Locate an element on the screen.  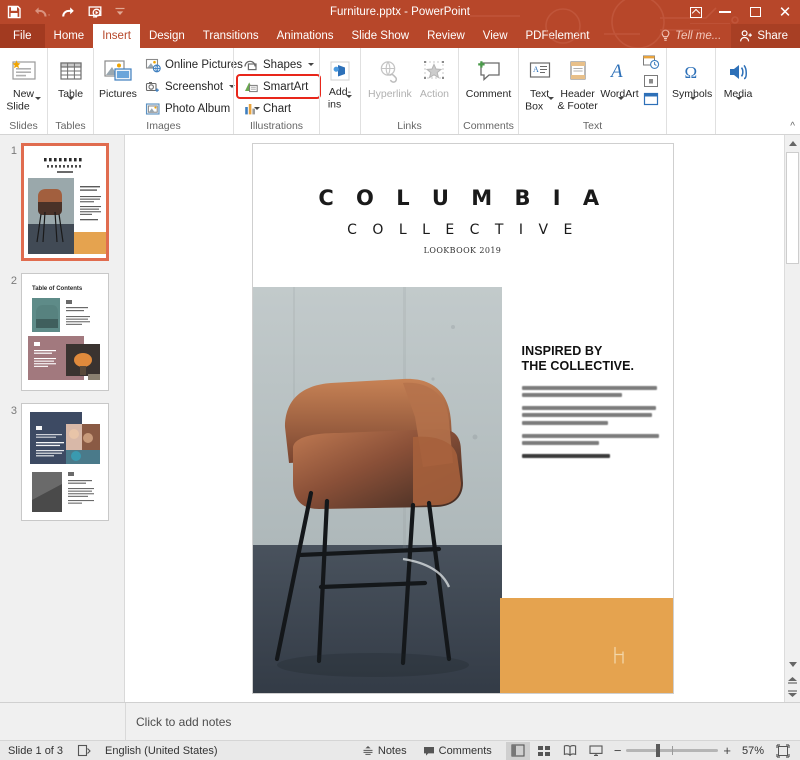
next-slide-icon is located at coordinates (792, 694).